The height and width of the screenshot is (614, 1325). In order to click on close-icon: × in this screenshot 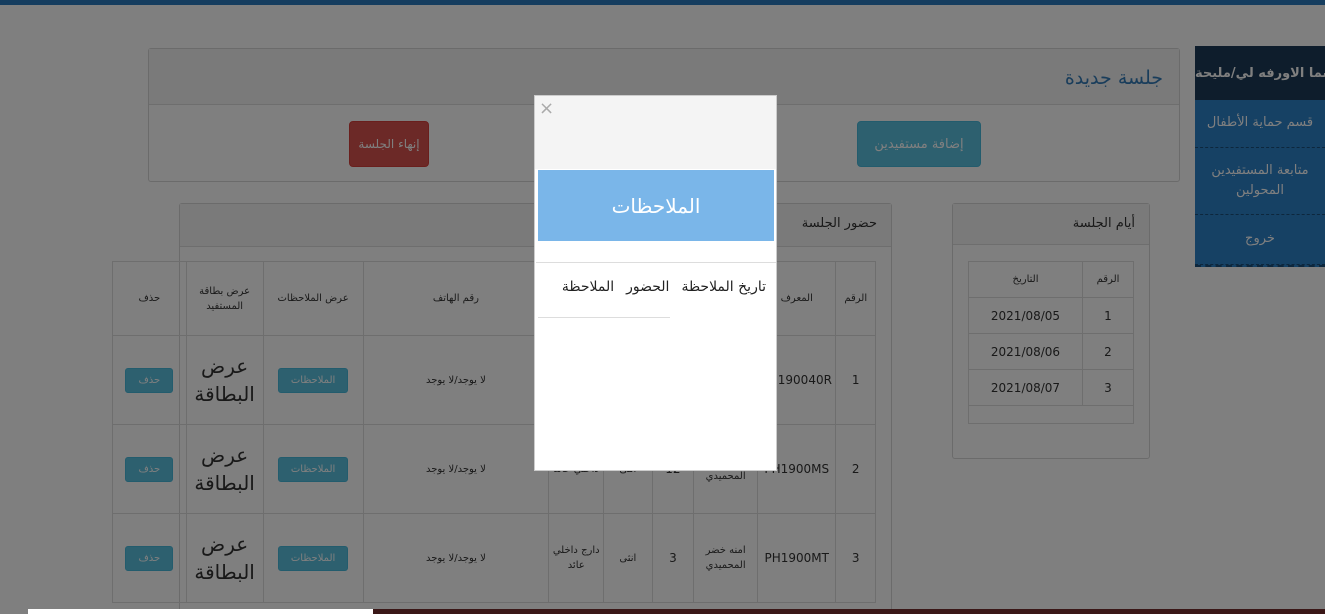, I will do `click(546, 108)`.